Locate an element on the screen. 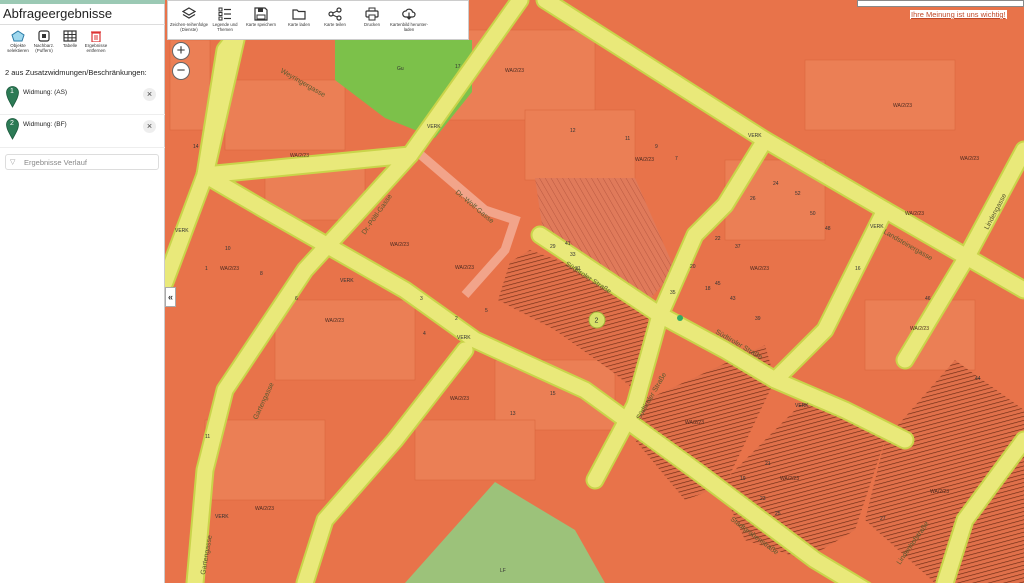 The width and height of the screenshot is (1024, 583). results-history-placeholder: Ergebnisse Verlauf is located at coordinates (55, 162).